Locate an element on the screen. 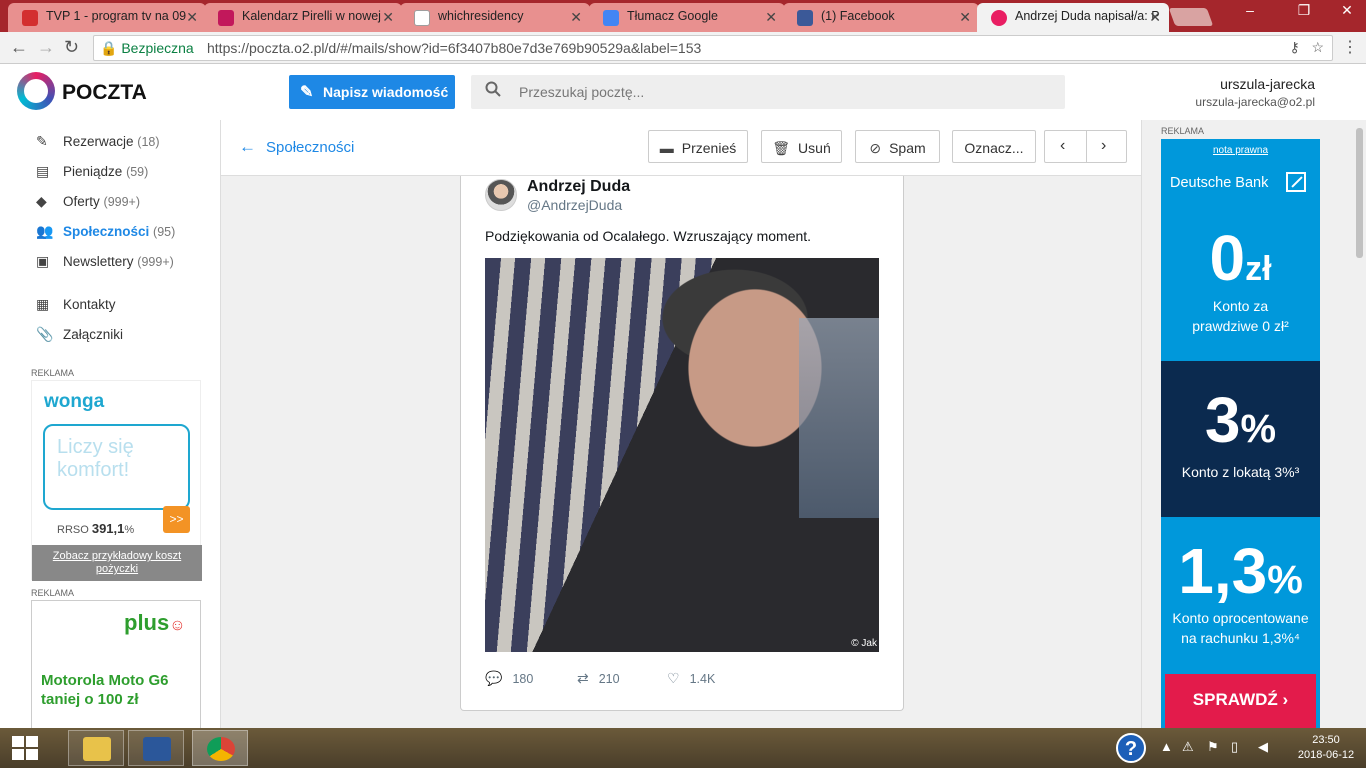  avatar is located at coordinates (501, 195).